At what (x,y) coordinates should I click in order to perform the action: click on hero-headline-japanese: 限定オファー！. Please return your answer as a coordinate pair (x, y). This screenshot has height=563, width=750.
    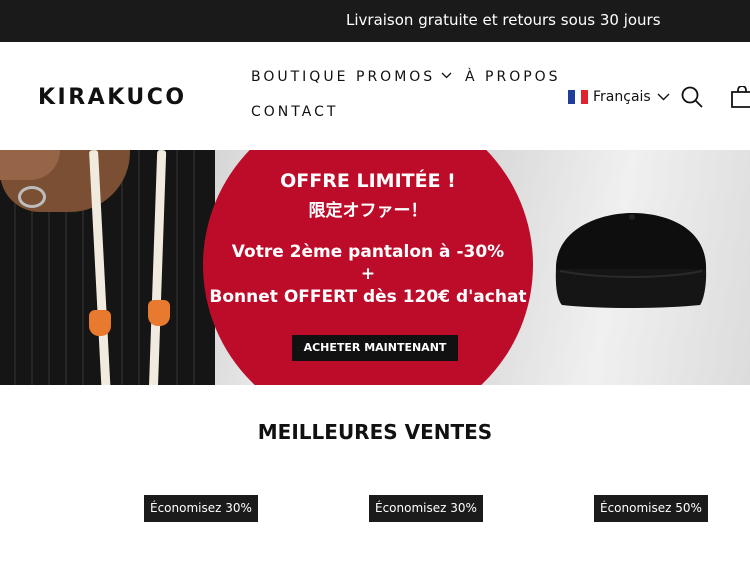
    Looking at the image, I should click on (368, 211).